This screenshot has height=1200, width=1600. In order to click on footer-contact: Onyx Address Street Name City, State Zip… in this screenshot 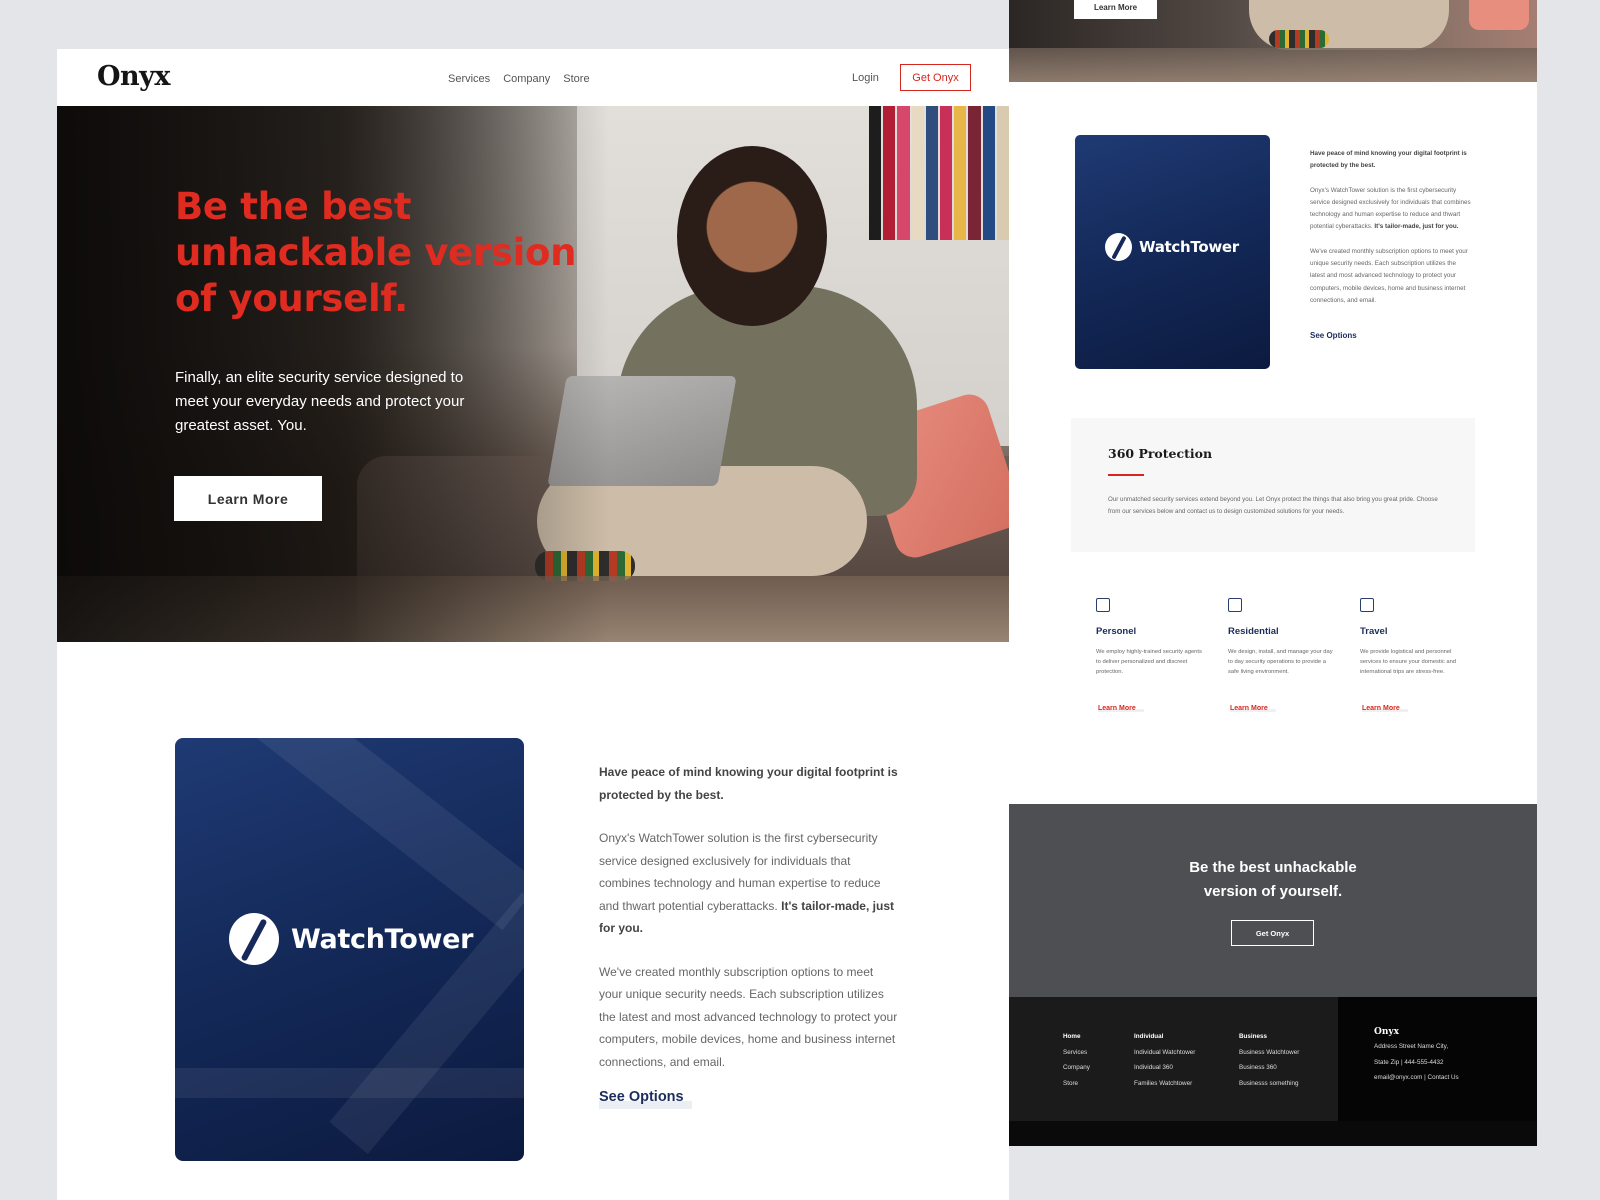, I will do `click(1416, 1055)`.